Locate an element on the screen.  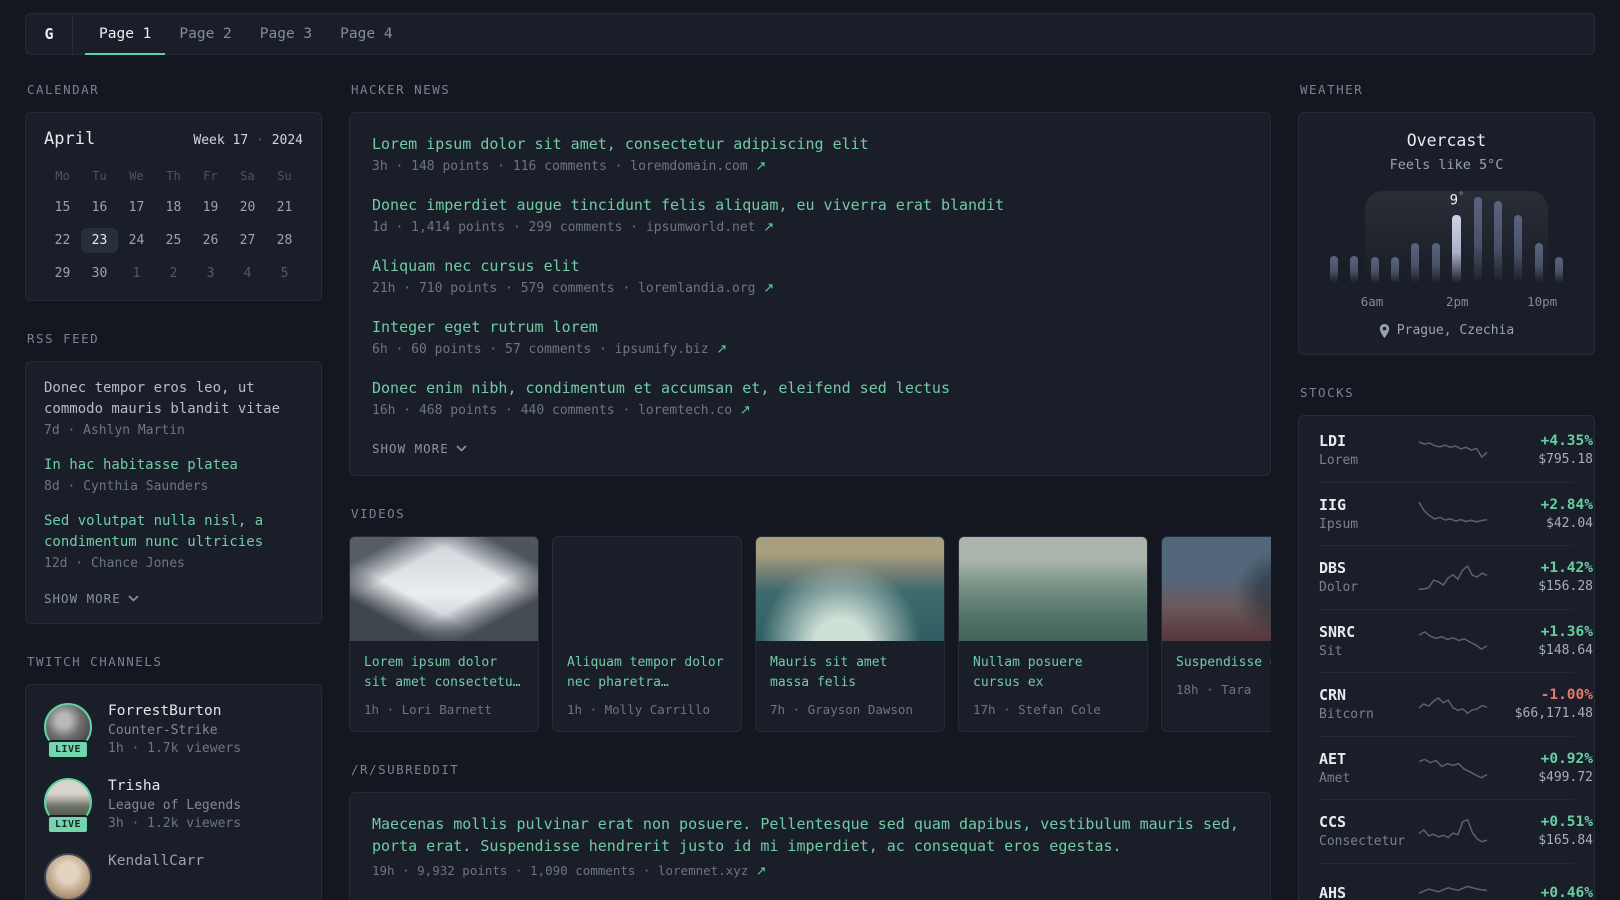
avatar is located at coordinates (68, 876).